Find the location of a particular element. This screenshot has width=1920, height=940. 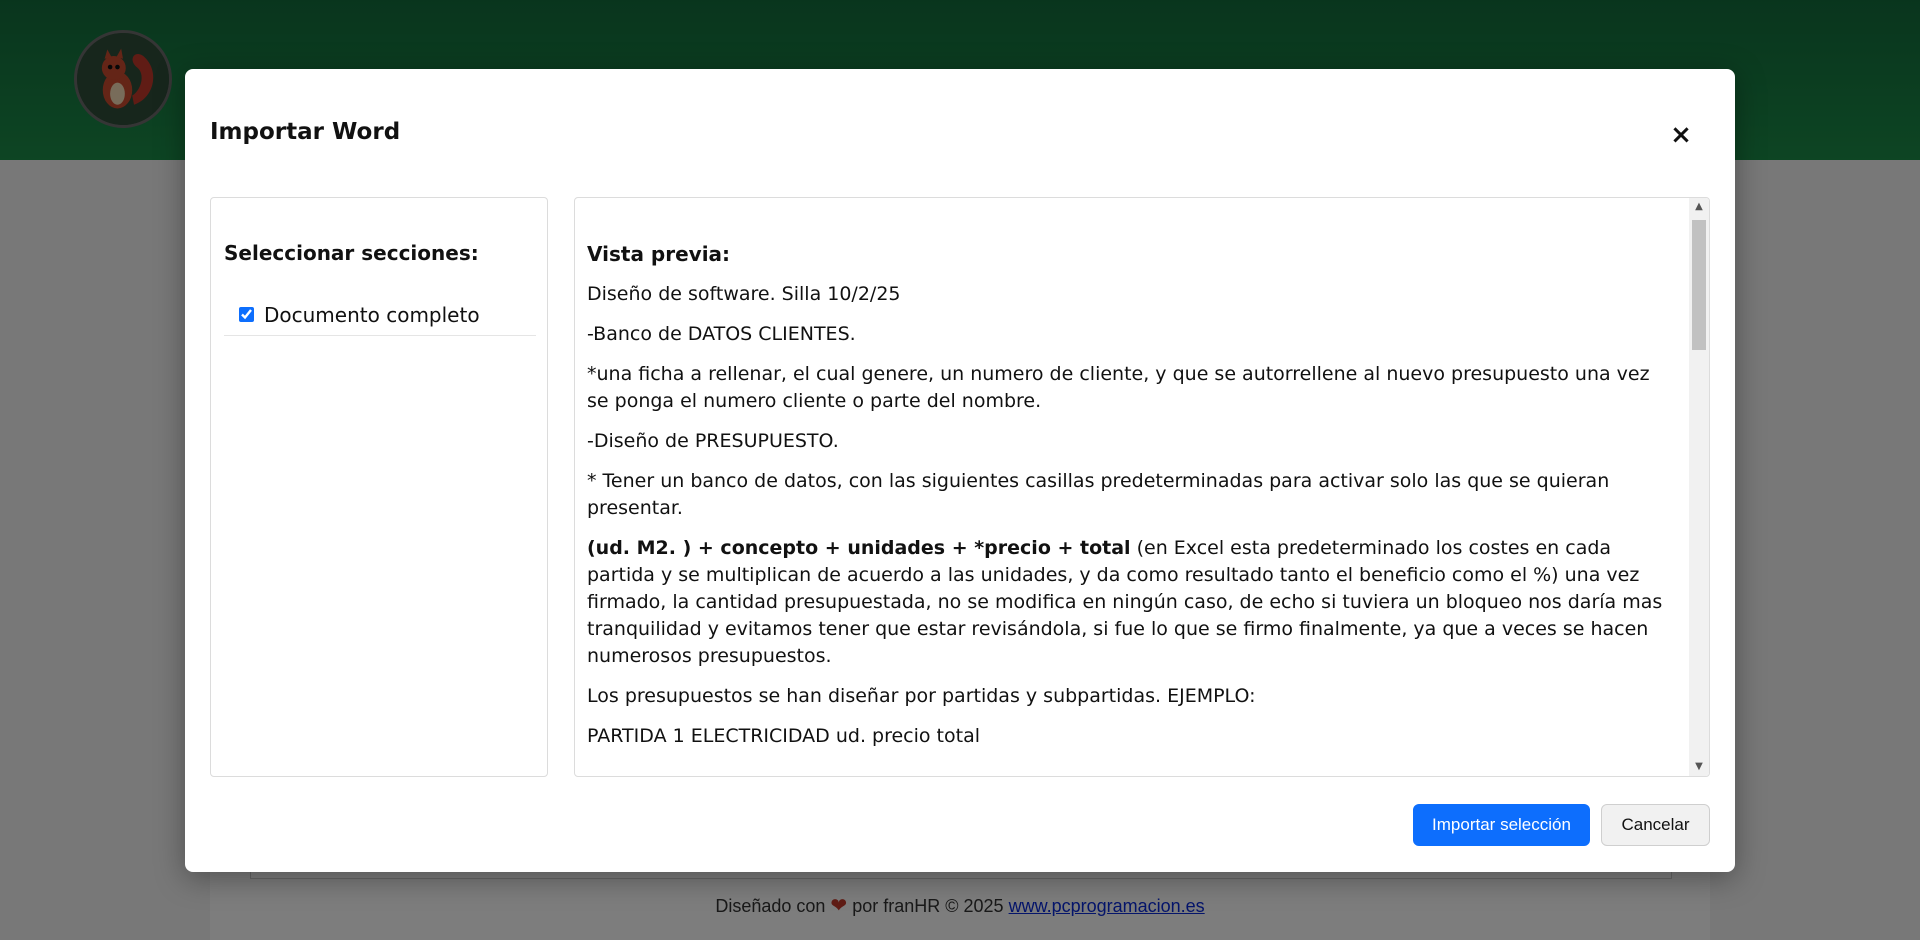

scroll-thumb is located at coordinates (1699, 285).